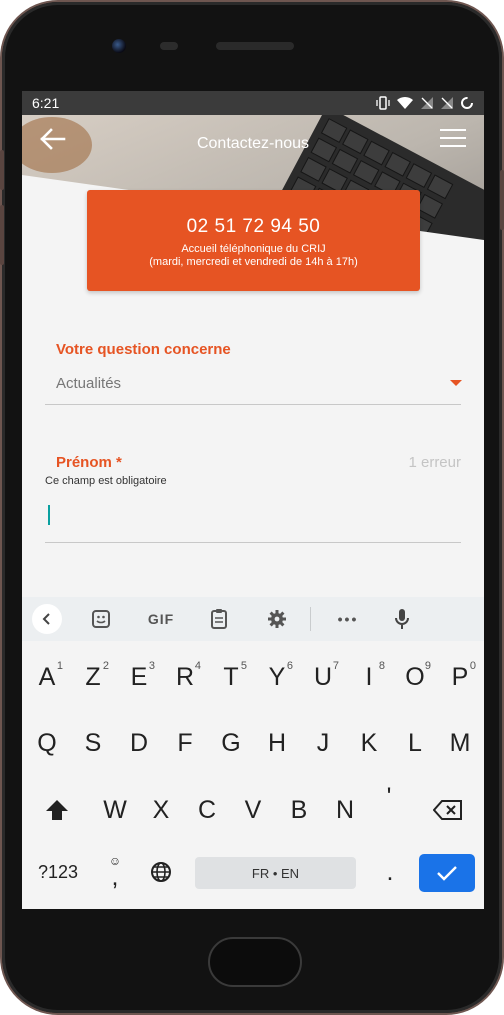 The width and height of the screenshot is (504, 1015). I want to click on key-j: J, so click(323, 743).